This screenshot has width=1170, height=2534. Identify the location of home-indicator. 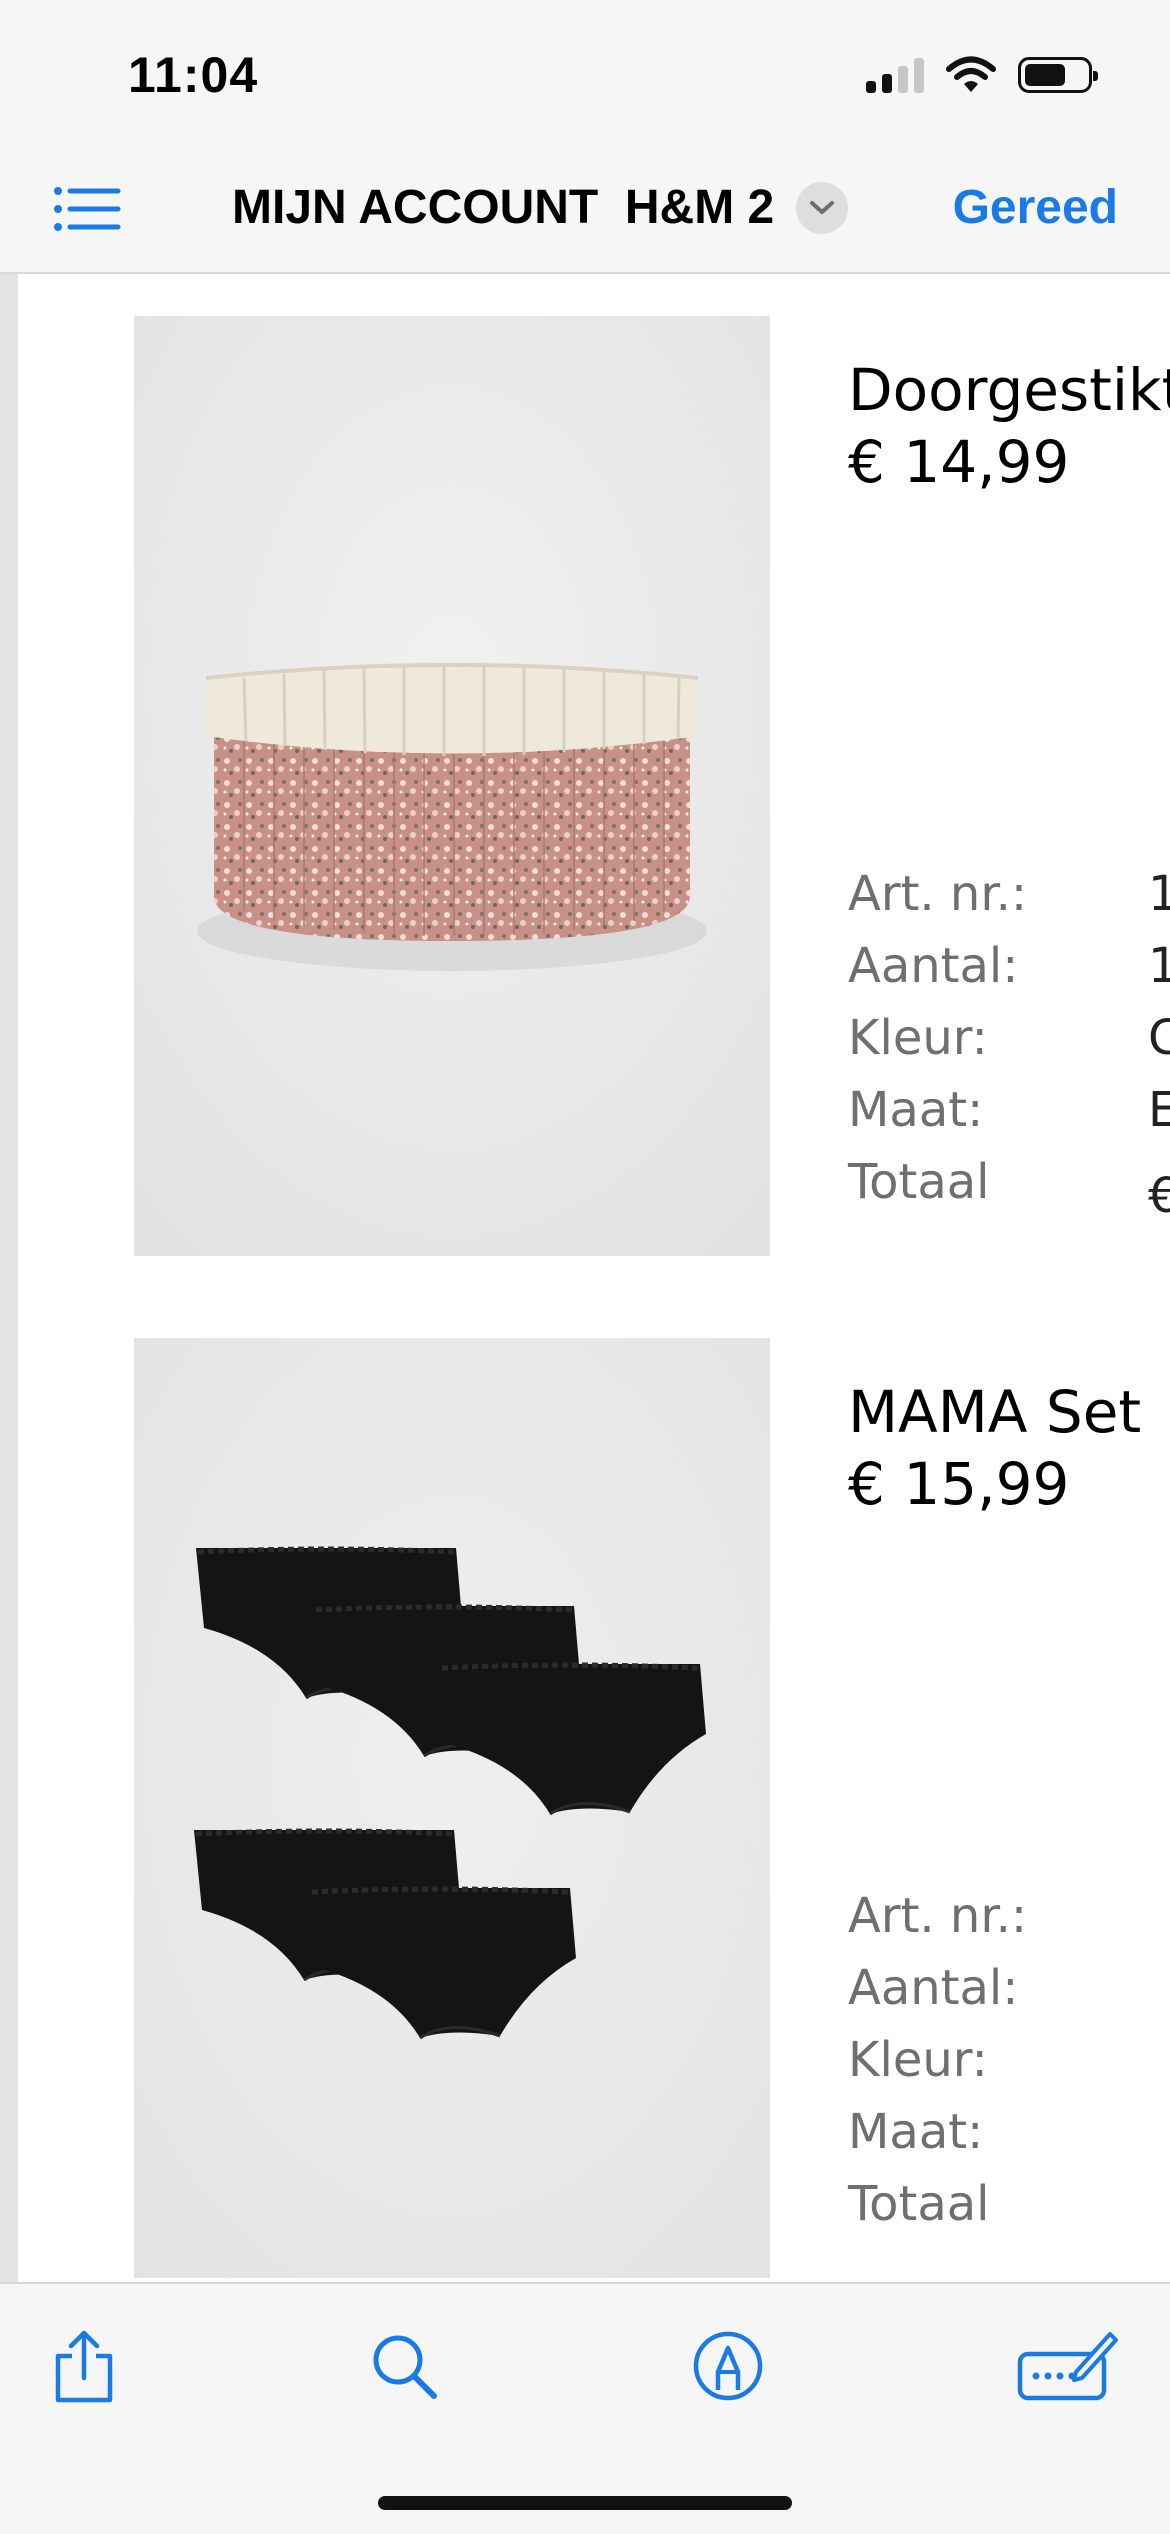
(585, 2503).